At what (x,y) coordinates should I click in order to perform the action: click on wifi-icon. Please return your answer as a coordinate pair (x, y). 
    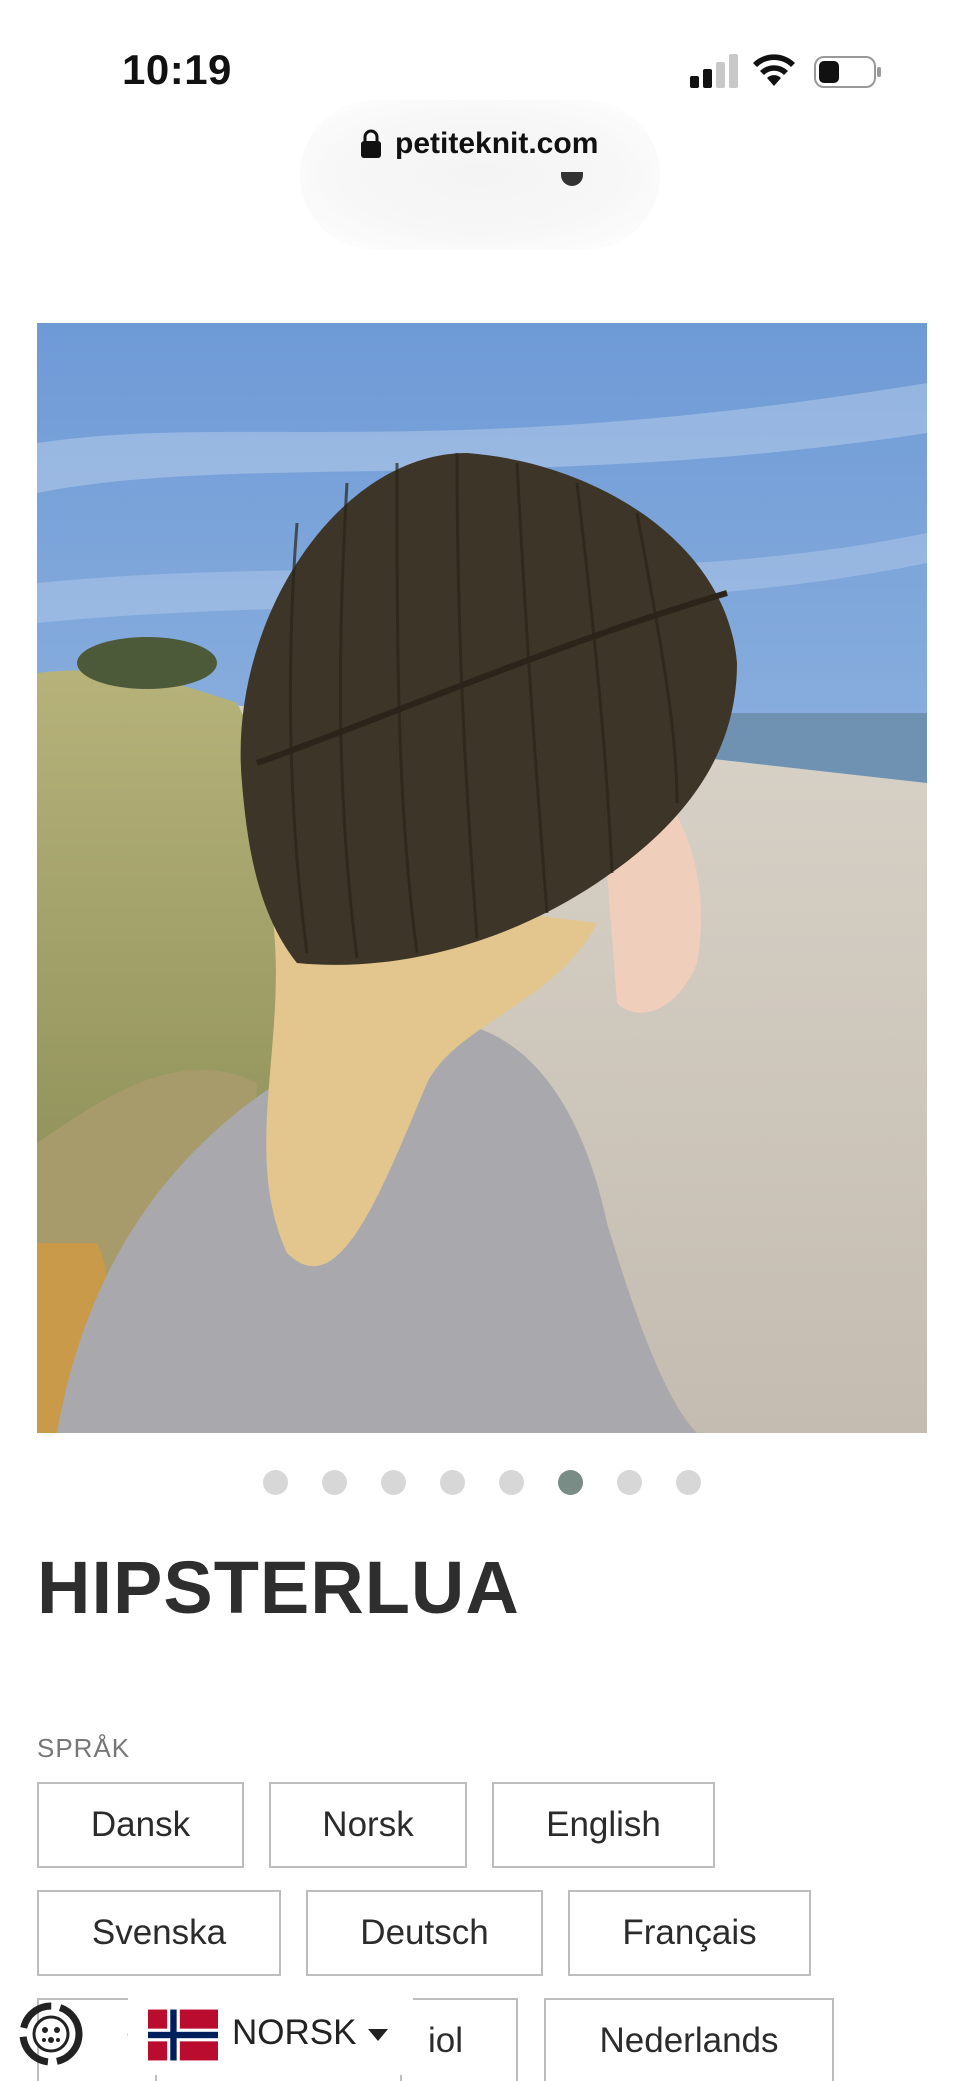
    Looking at the image, I should click on (774, 70).